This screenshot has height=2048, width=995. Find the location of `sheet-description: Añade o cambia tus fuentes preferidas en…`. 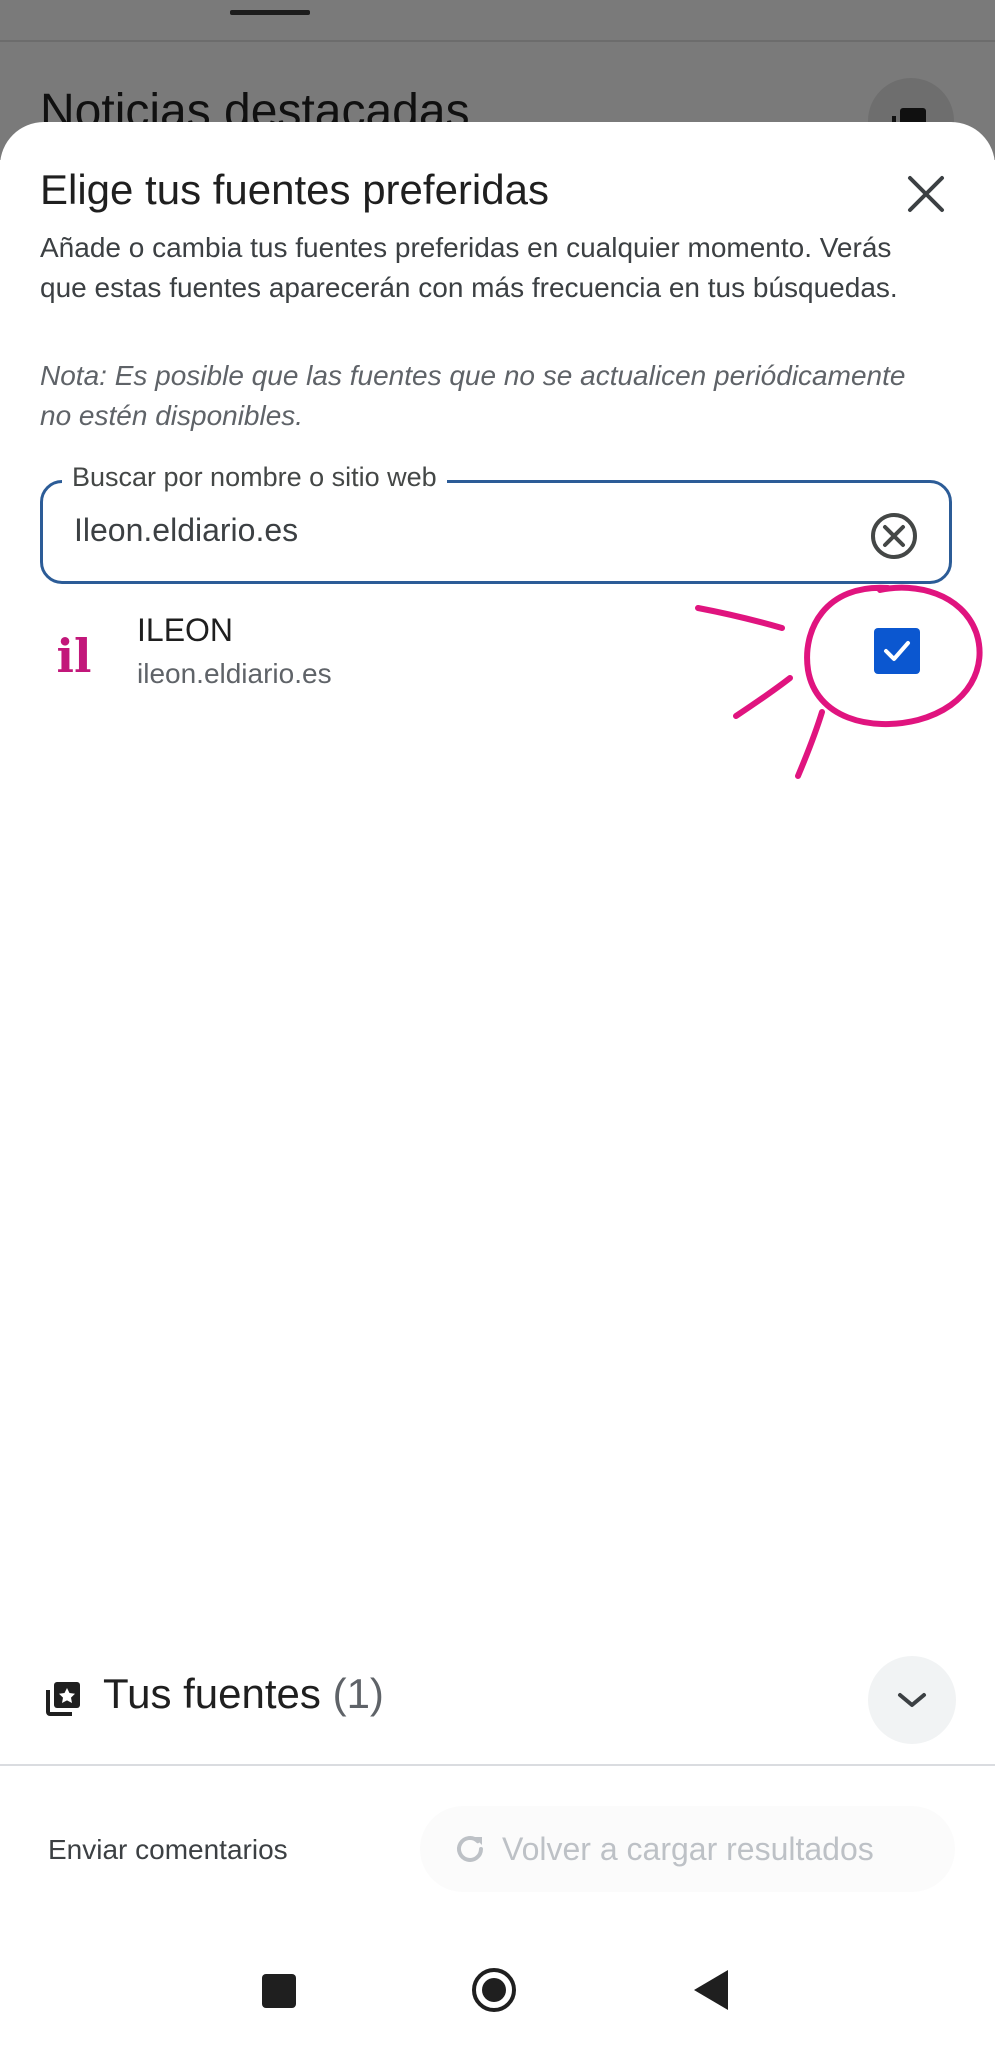

sheet-description: Añade o cambia tus fuentes preferidas en… is located at coordinates (469, 267).